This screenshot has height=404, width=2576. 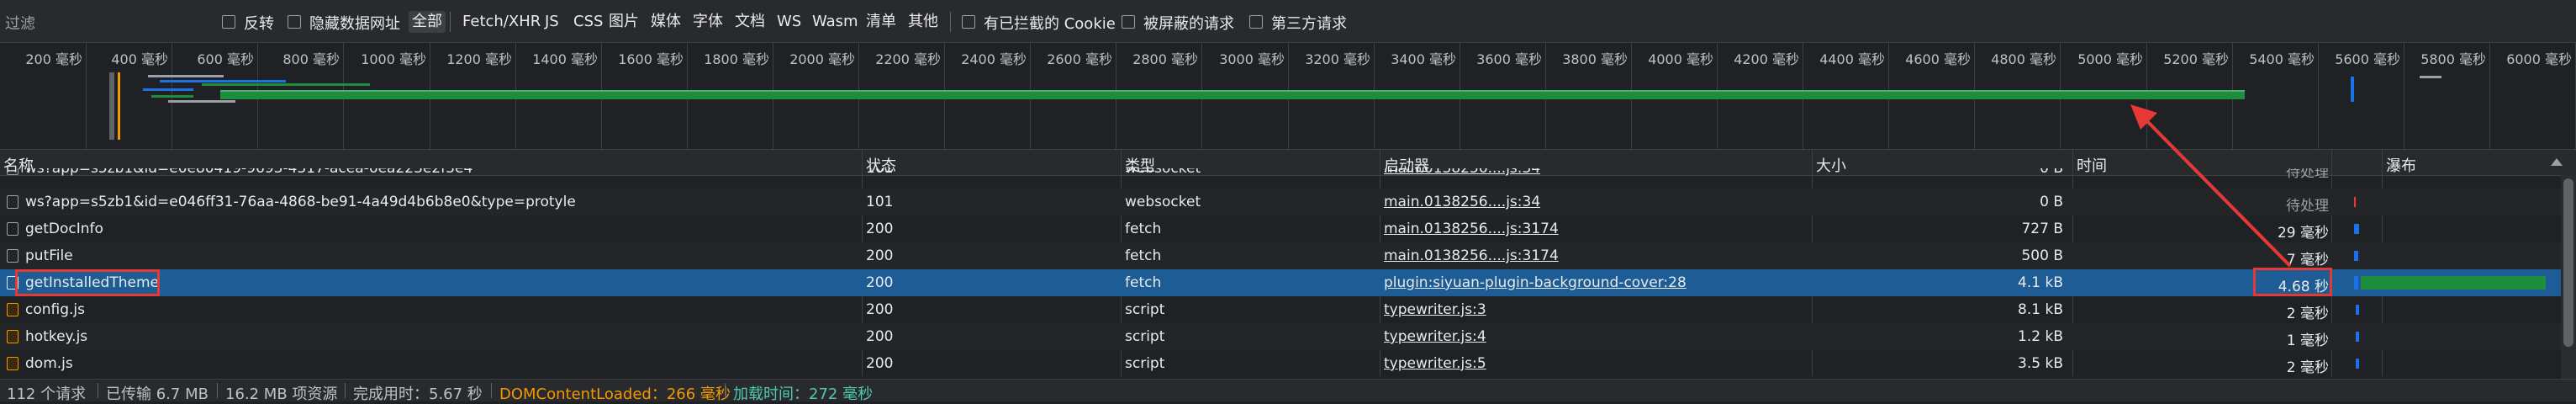 What do you see at coordinates (47, 394) in the screenshot?
I see `request-count: 112 个请求` at bounding box center [47, 394].